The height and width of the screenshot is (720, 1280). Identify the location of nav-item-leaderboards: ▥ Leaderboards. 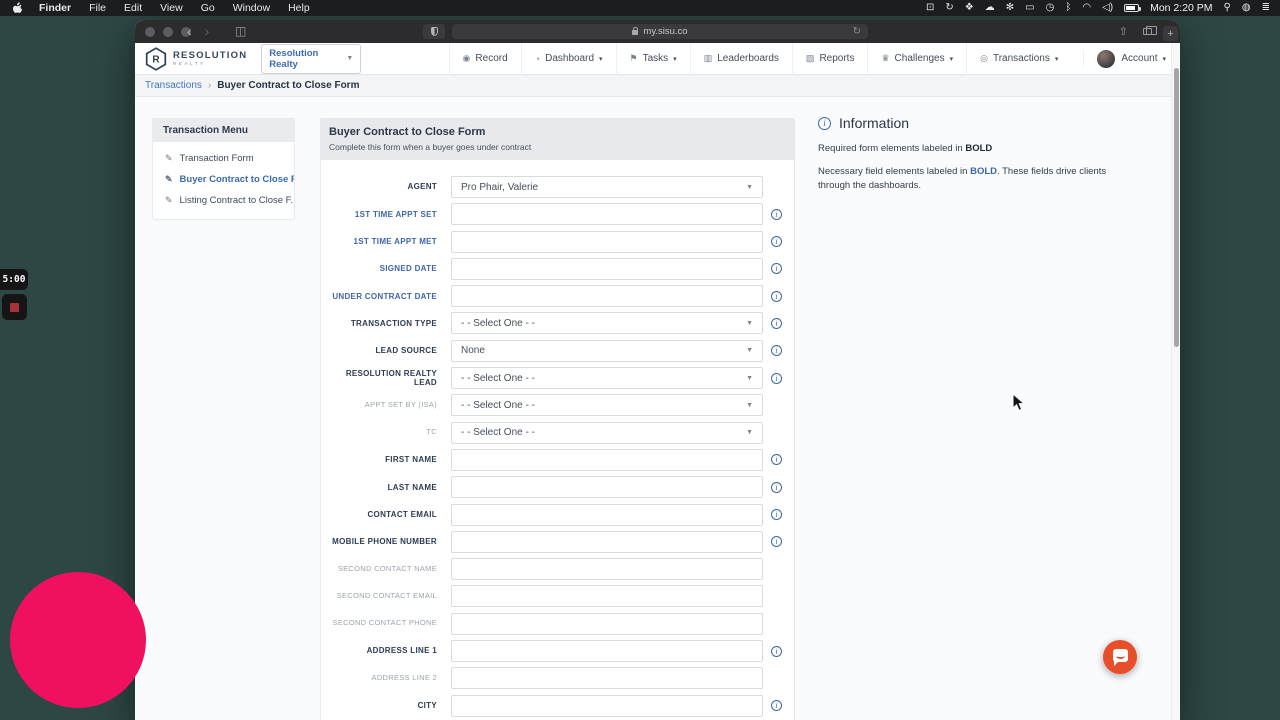
(740, 58).